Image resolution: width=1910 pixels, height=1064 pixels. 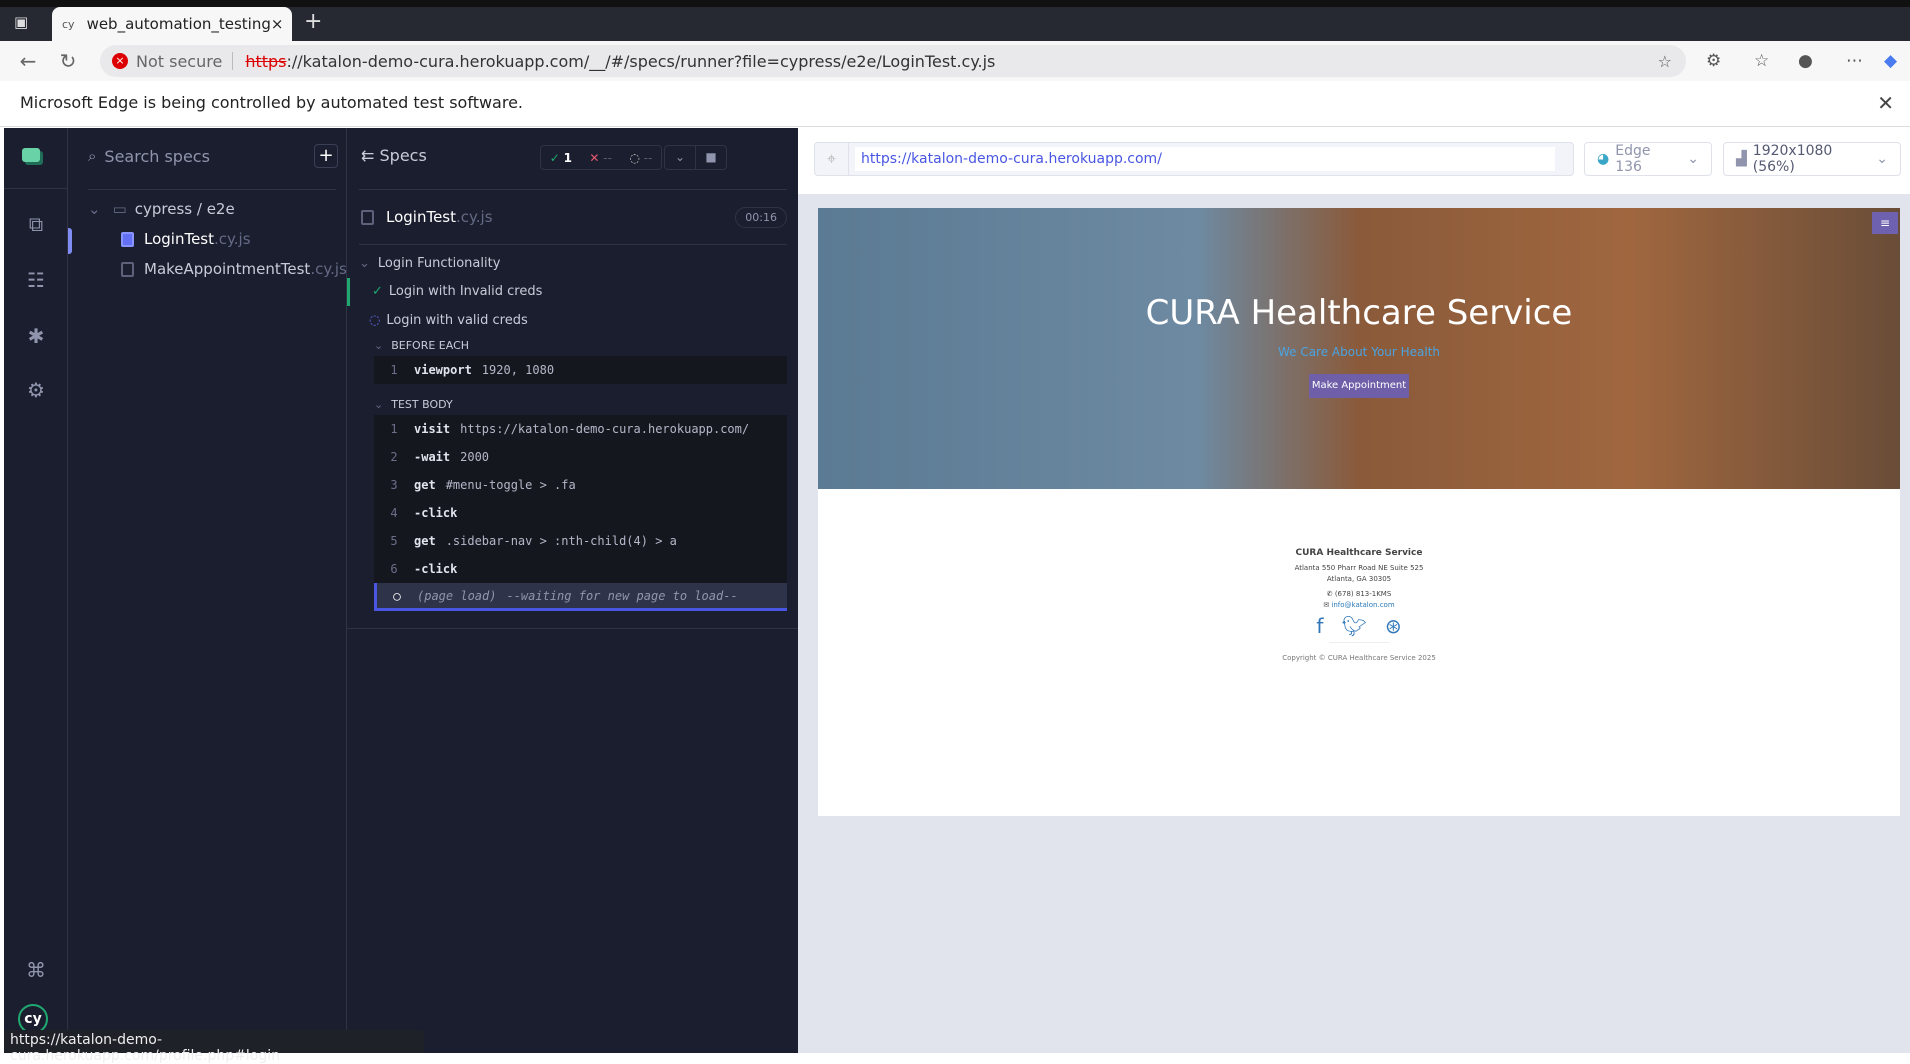 I want to click on settings-gear-icon: ⚙, so click(x=36, y=390).